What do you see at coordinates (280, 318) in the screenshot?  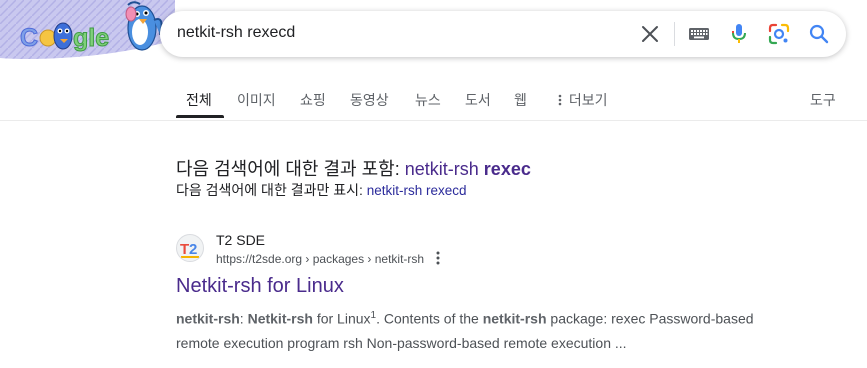 I see `snippet-bold-2: Netkit-rsh` at bounding box center [280, 318].